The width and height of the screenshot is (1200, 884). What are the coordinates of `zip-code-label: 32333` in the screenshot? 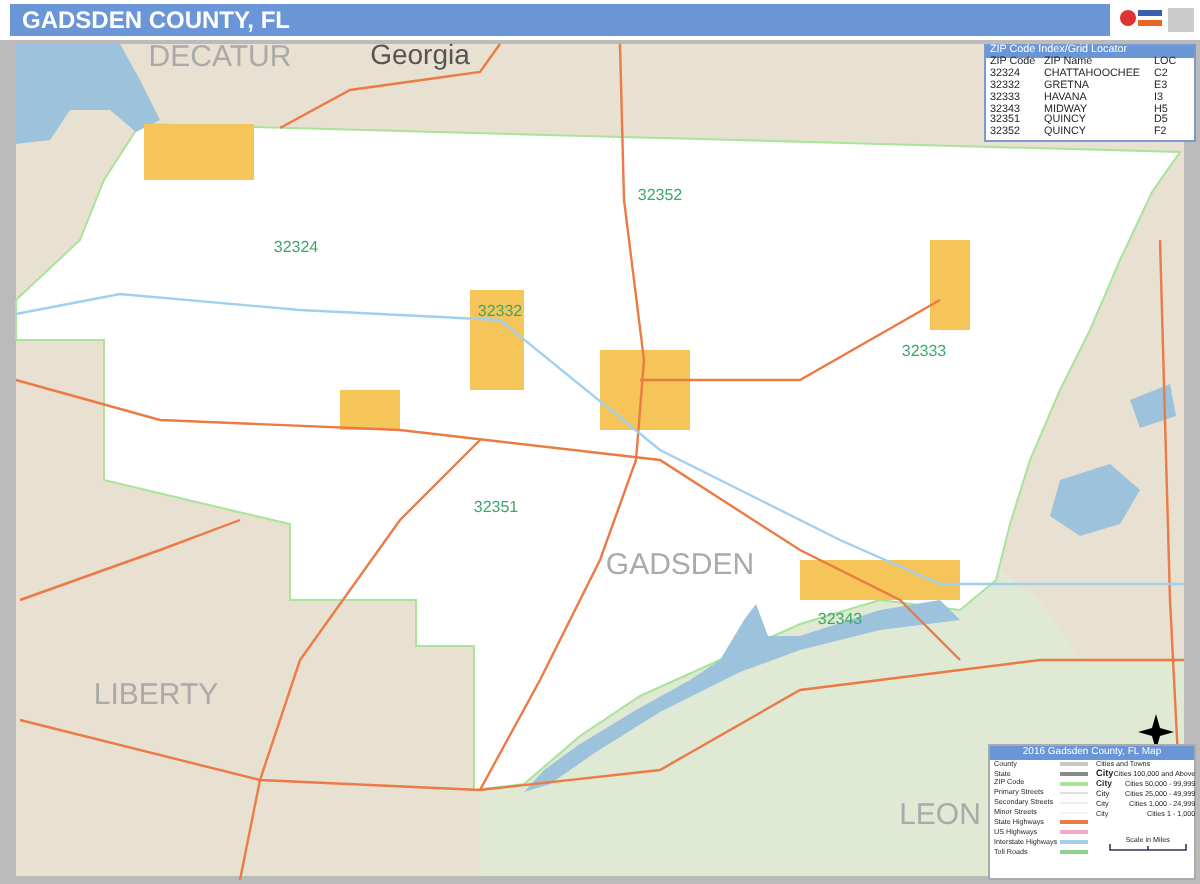 It's located at (924, 351).